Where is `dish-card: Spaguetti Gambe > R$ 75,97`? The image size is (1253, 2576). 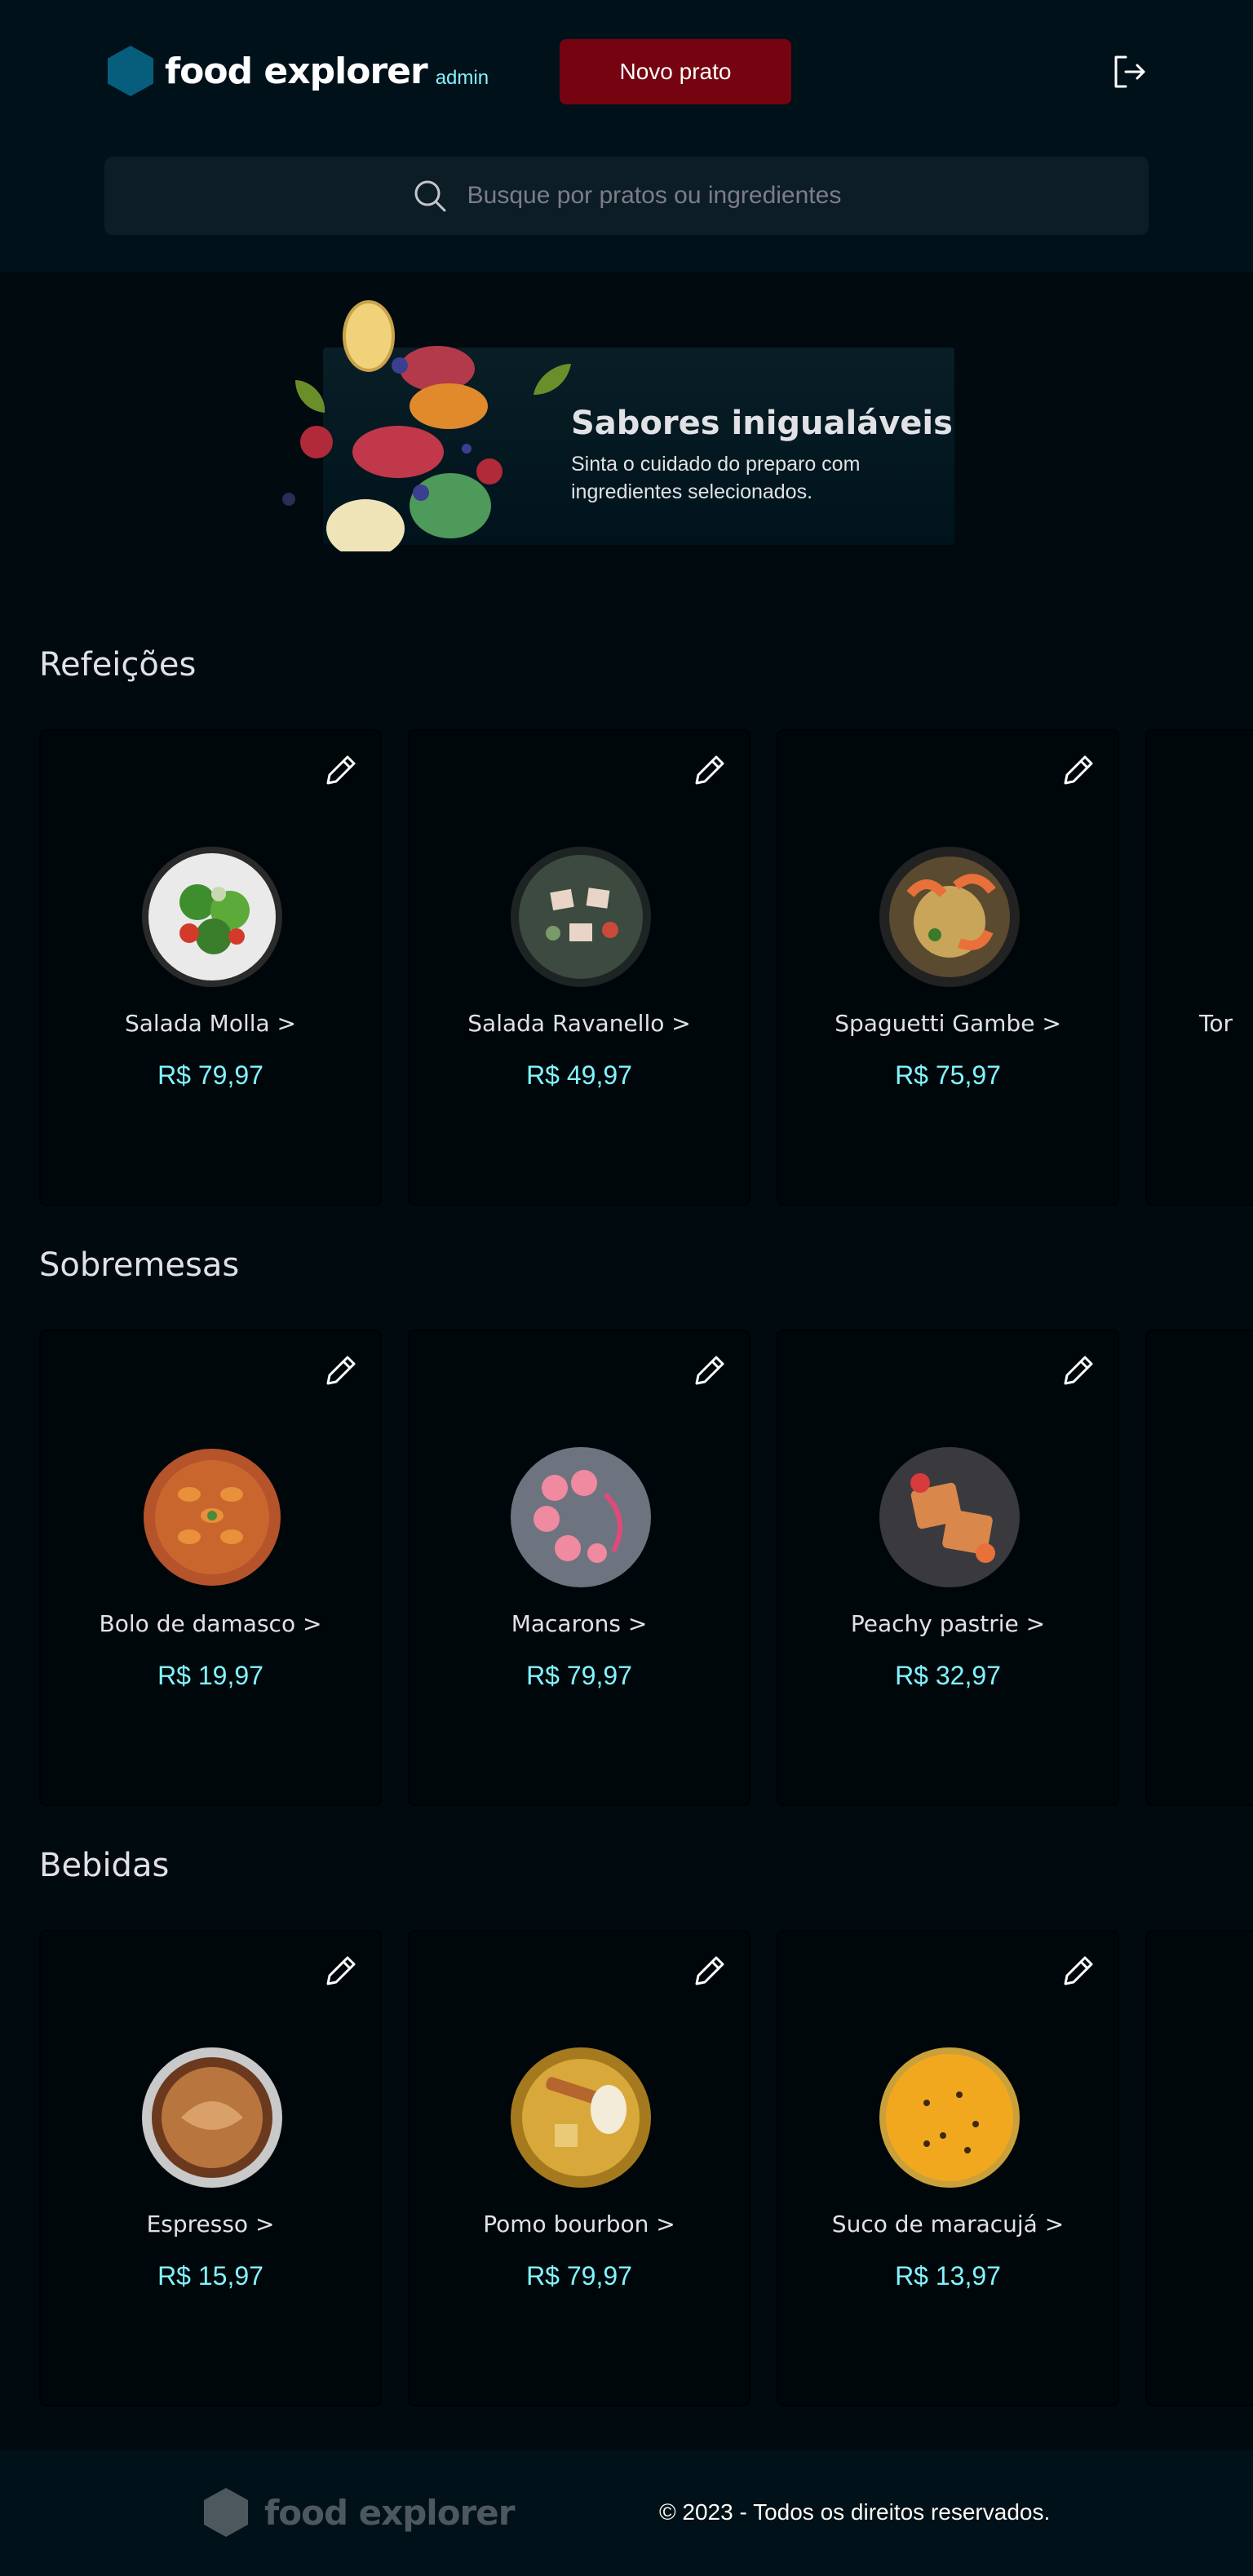 dish-card: Spaguetti Gambe > R$ 75,97 is located at coordinates (948, 967).